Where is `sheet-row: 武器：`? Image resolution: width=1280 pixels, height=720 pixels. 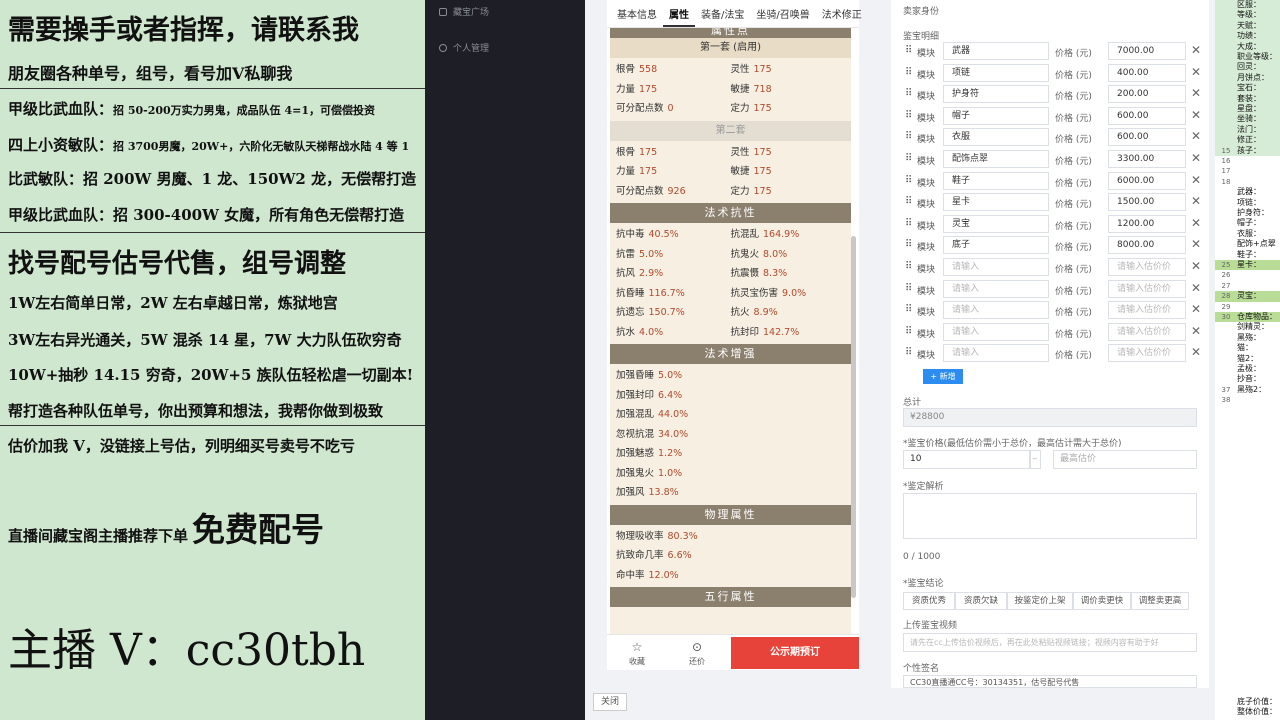 sheet-row: 武器： is located at coordinates (1247, 192).